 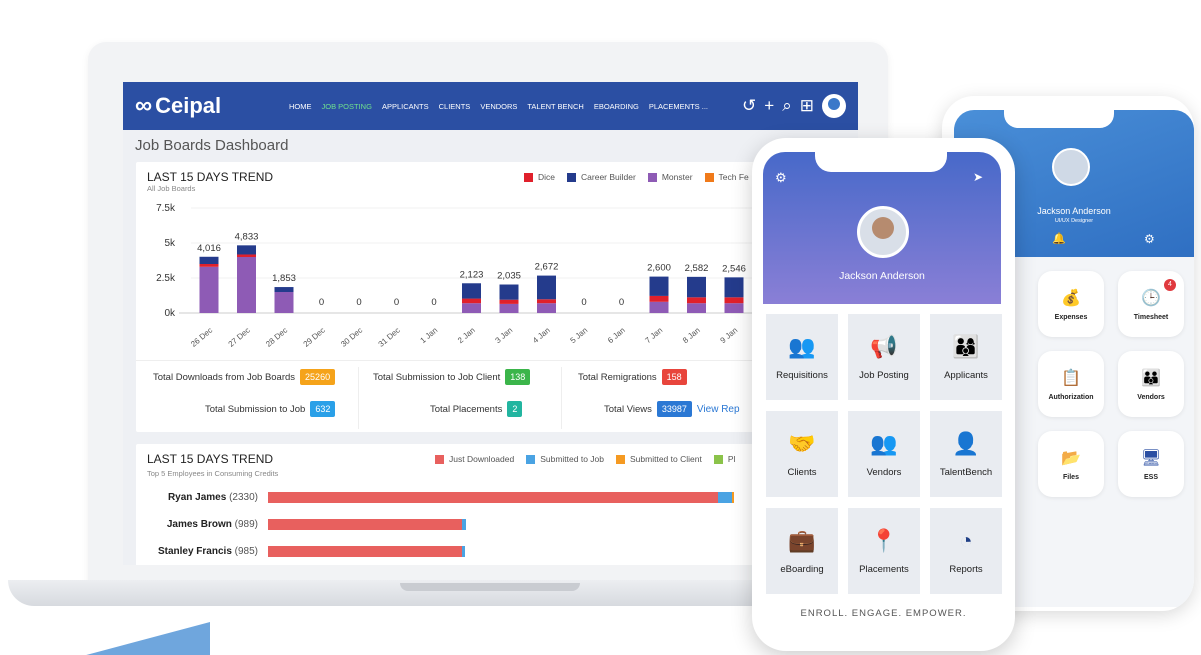 I want to click on menu-tile-label: Requisitions, so click(x=802, y=375).